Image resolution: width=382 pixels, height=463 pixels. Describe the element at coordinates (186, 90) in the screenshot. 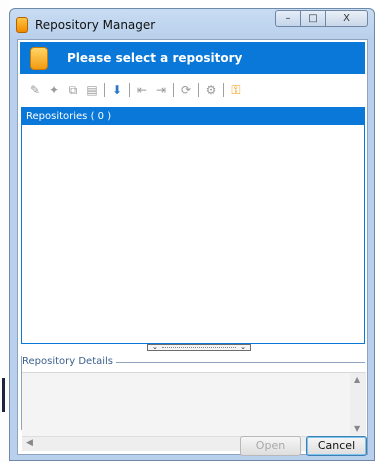

I see `refresh-icon: ⟳` at that location.